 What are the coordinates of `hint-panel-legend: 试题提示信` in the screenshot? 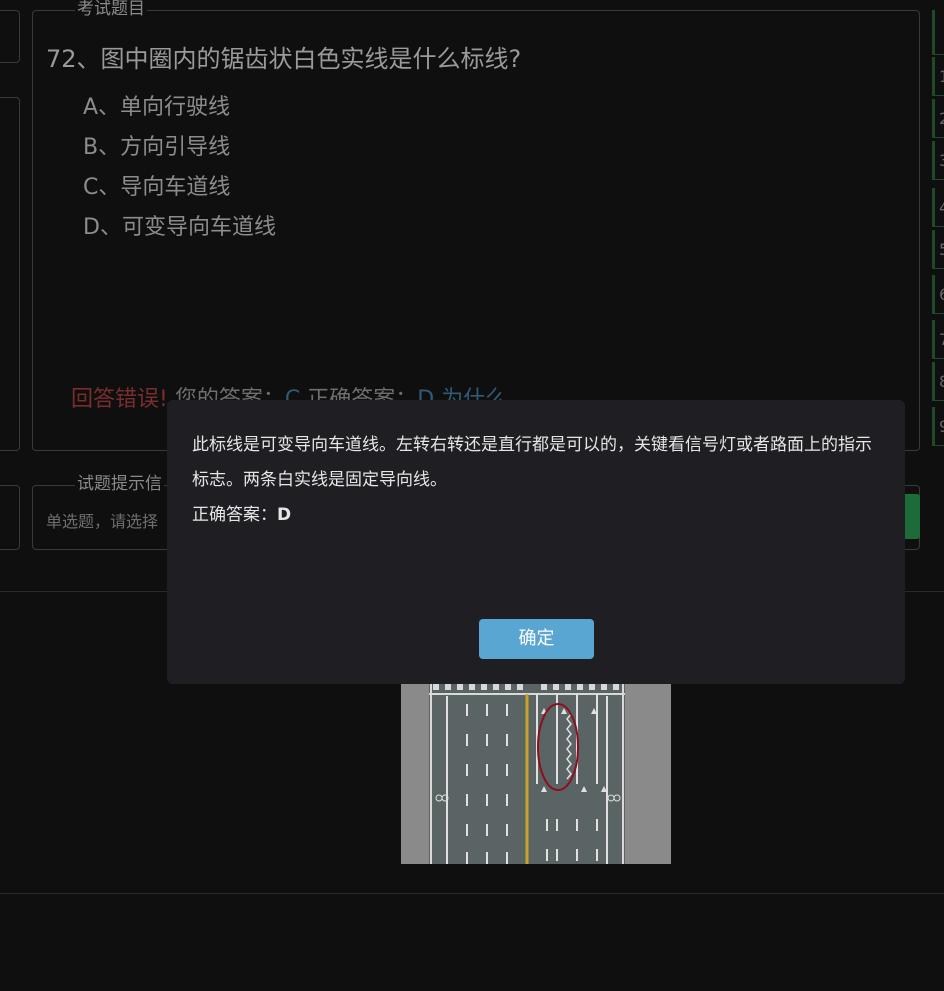 It's located at (119, 484).